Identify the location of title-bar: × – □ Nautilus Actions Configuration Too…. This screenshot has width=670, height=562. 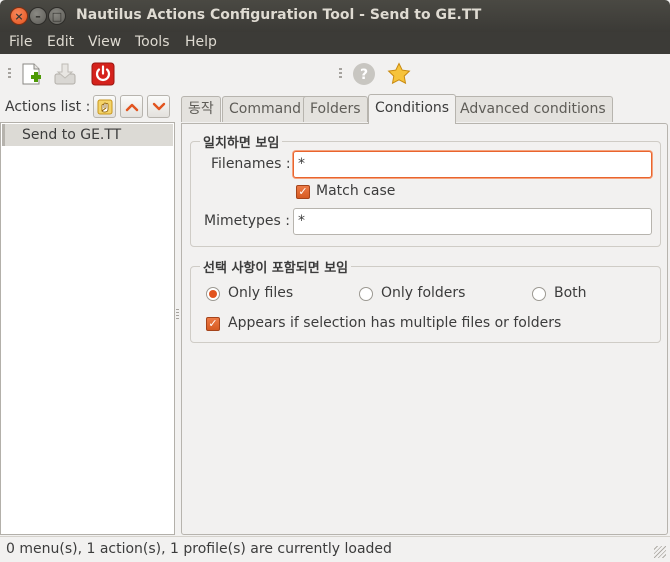
(335, 16).